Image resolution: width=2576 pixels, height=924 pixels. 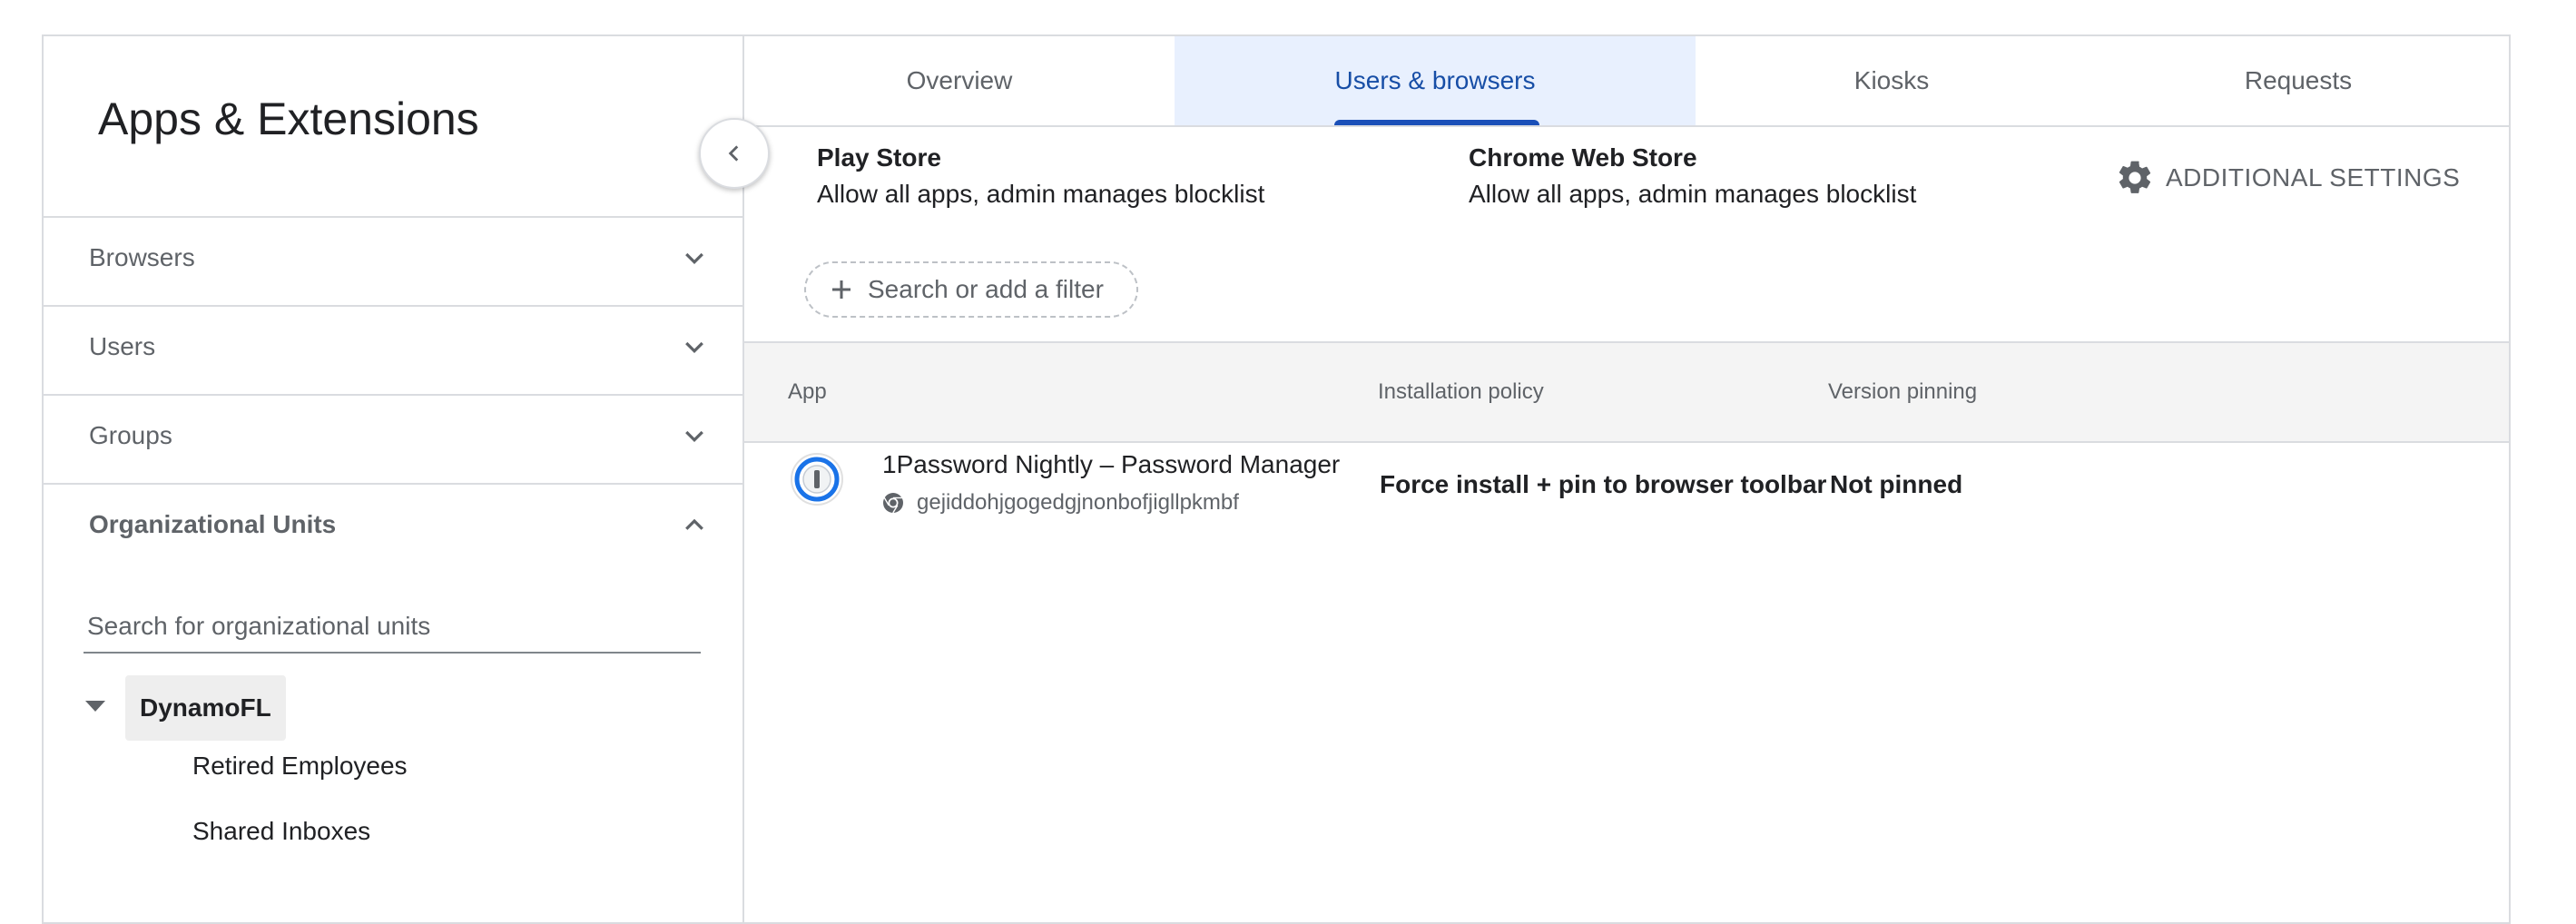 I want to click on caret-down-icon, so click(x=95, y=706).